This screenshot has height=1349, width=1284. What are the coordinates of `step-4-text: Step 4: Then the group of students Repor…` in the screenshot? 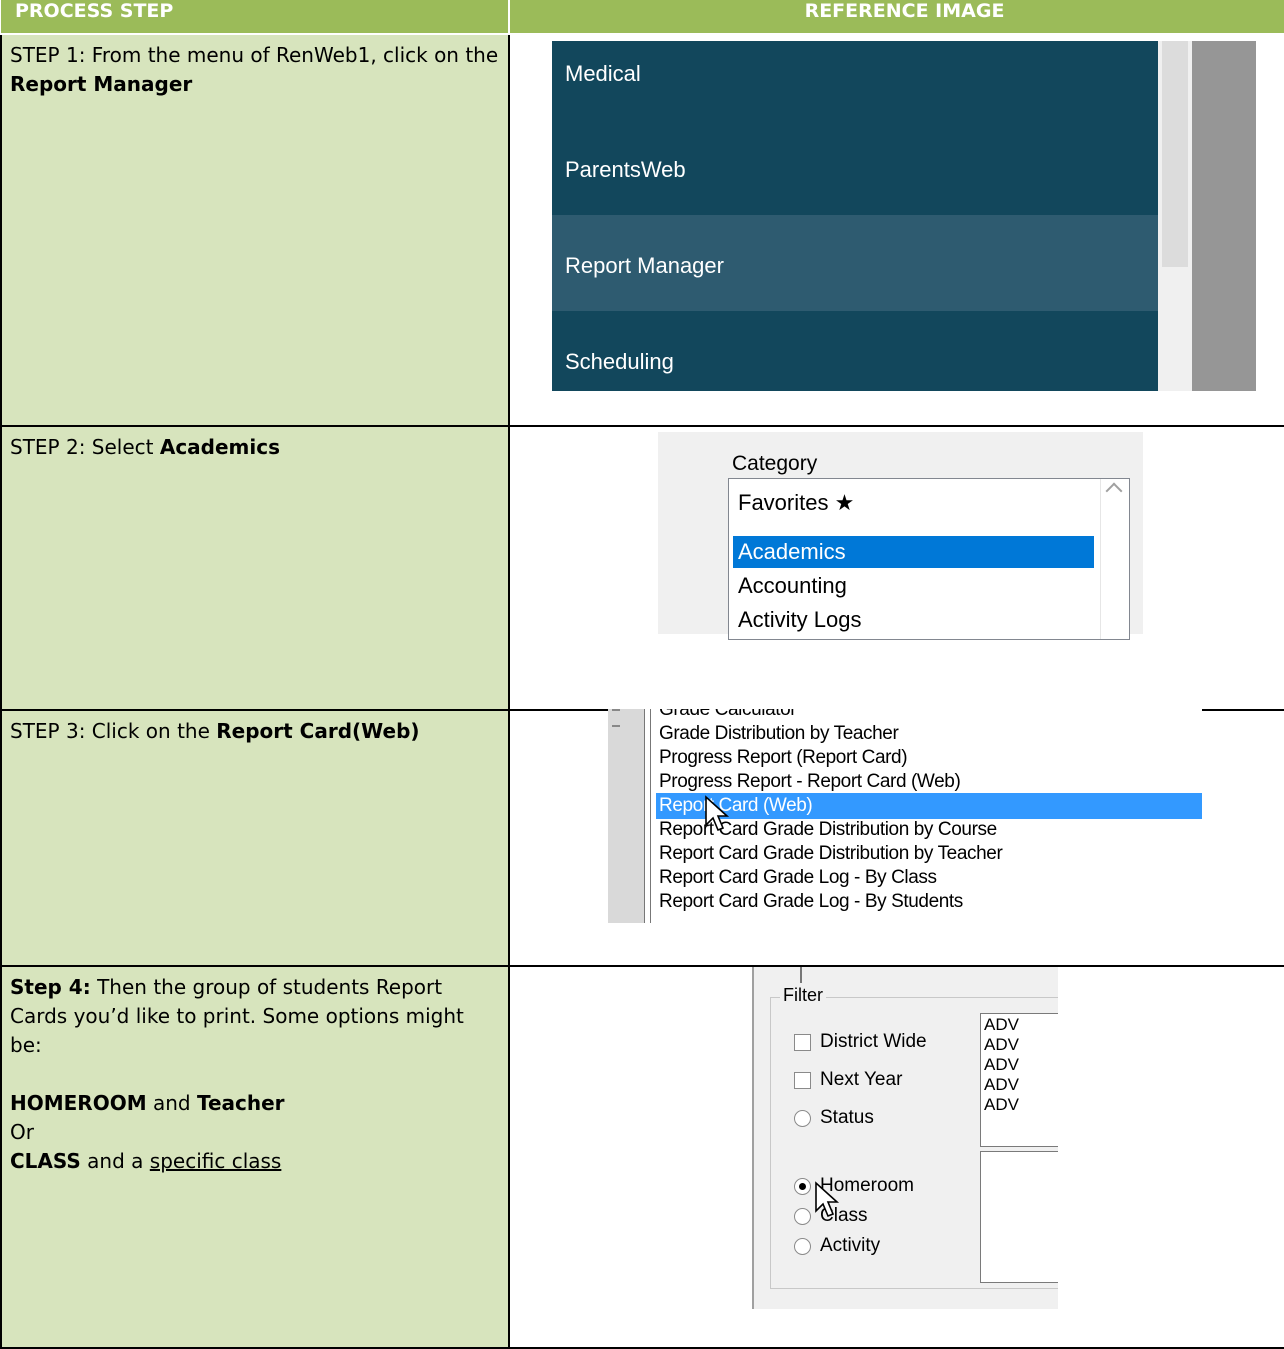 It's located at (255, 1071).